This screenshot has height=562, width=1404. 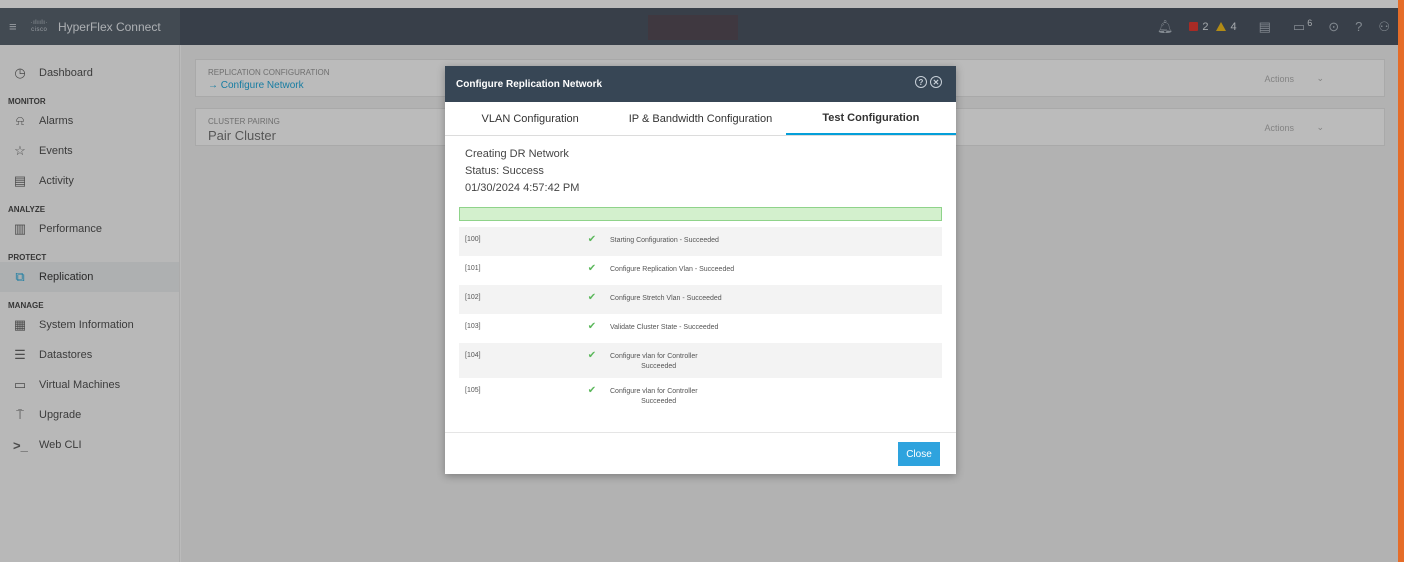 What do you see at coordinates (870, 118) in the screenshot?
I see `tab-test-configuration: Test Configuration` at bounding box center [870, 118].